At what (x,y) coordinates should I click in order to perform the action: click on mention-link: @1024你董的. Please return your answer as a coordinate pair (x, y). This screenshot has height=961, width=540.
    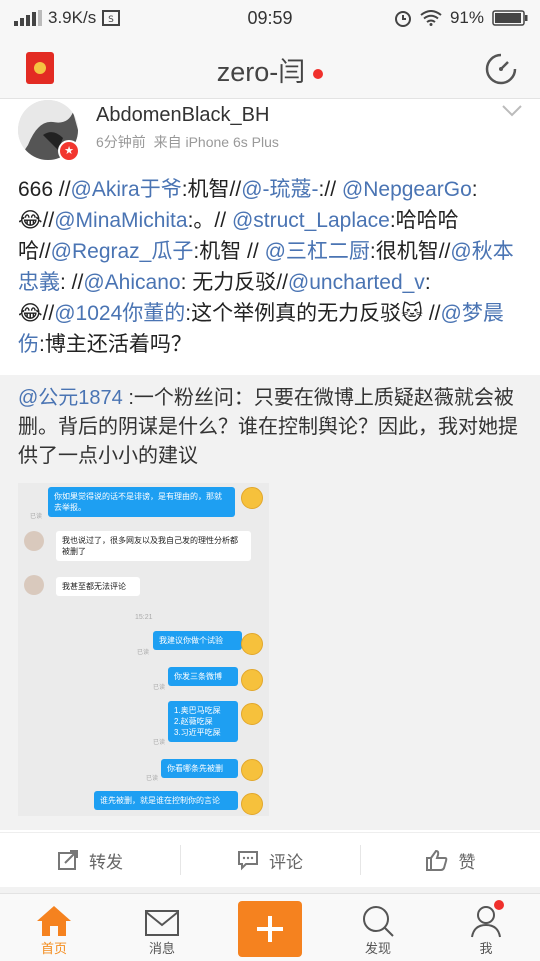
    Looking at the image, I should click on (119, 313).